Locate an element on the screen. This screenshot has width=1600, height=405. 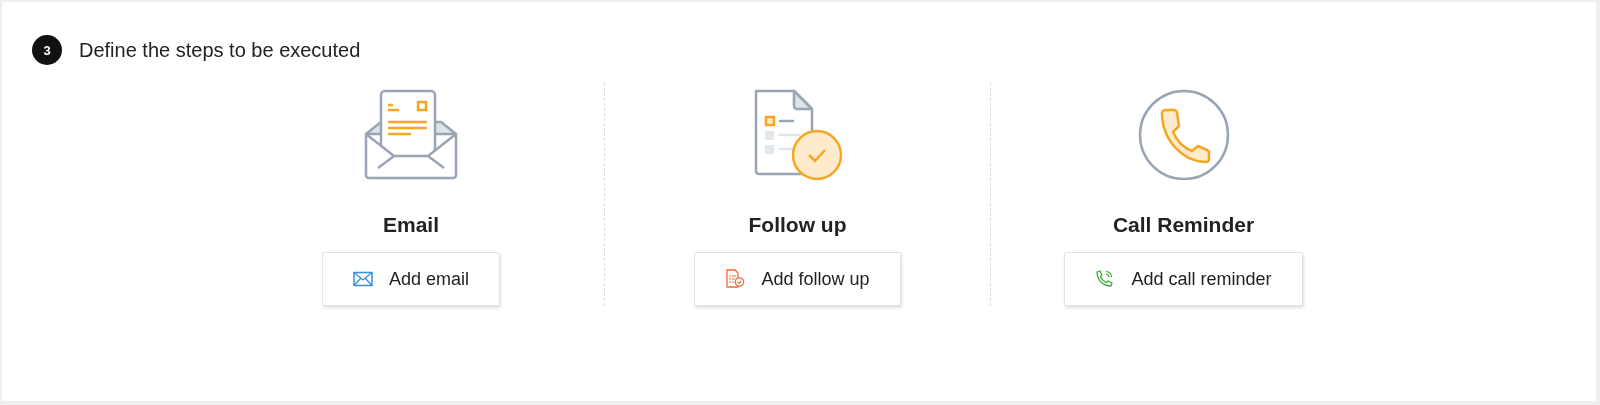
add-button: Add email is located at coordinates (410, 279).